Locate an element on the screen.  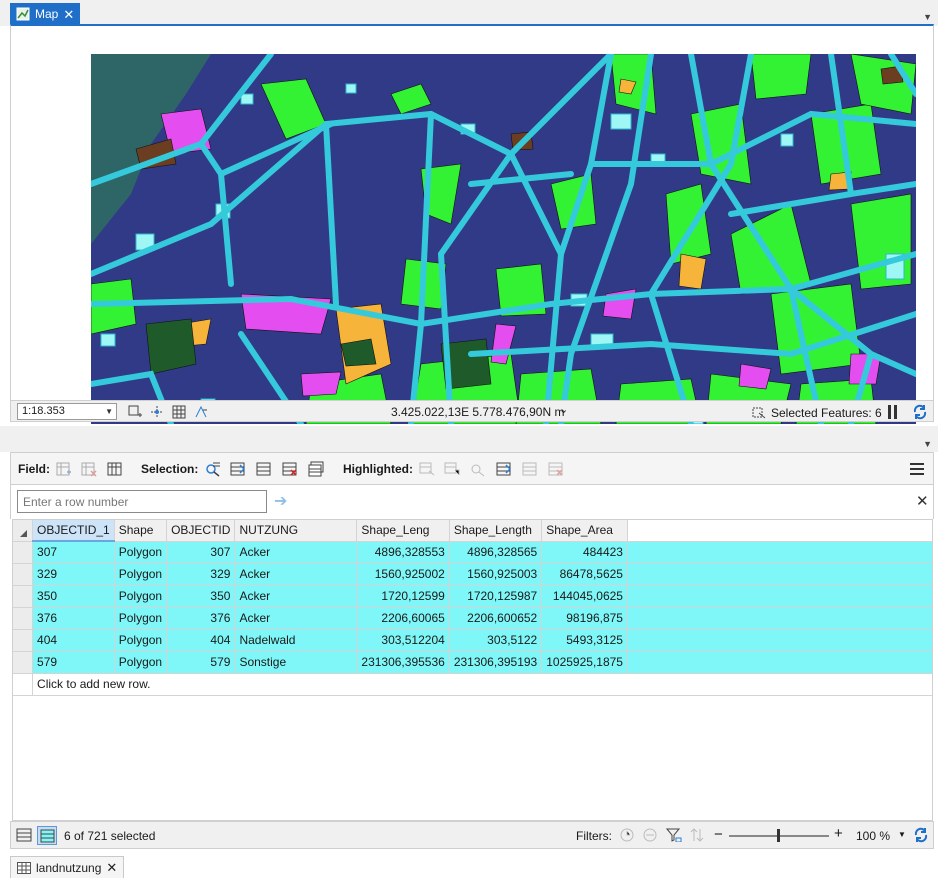
add-row: Click to add new row. is located at coordinates (472, 684).